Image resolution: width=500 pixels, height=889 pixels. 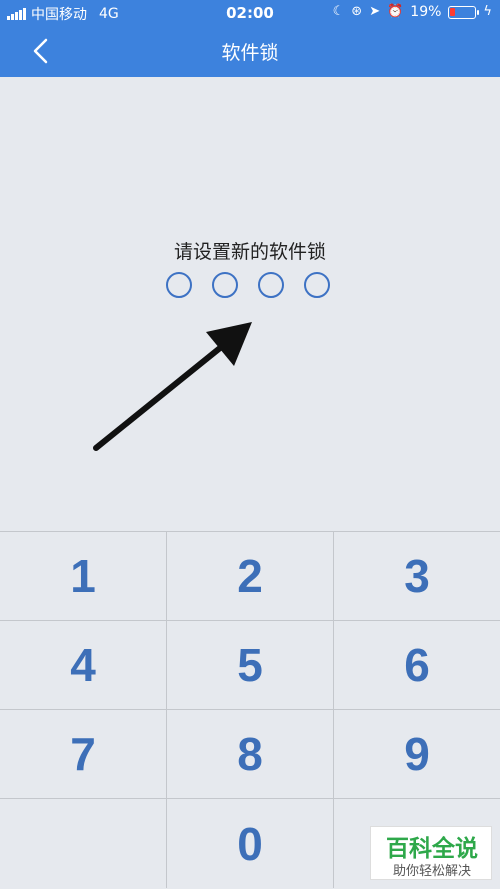 I want to click on watermark-title: 百科全说, so click(x=432, y=849).